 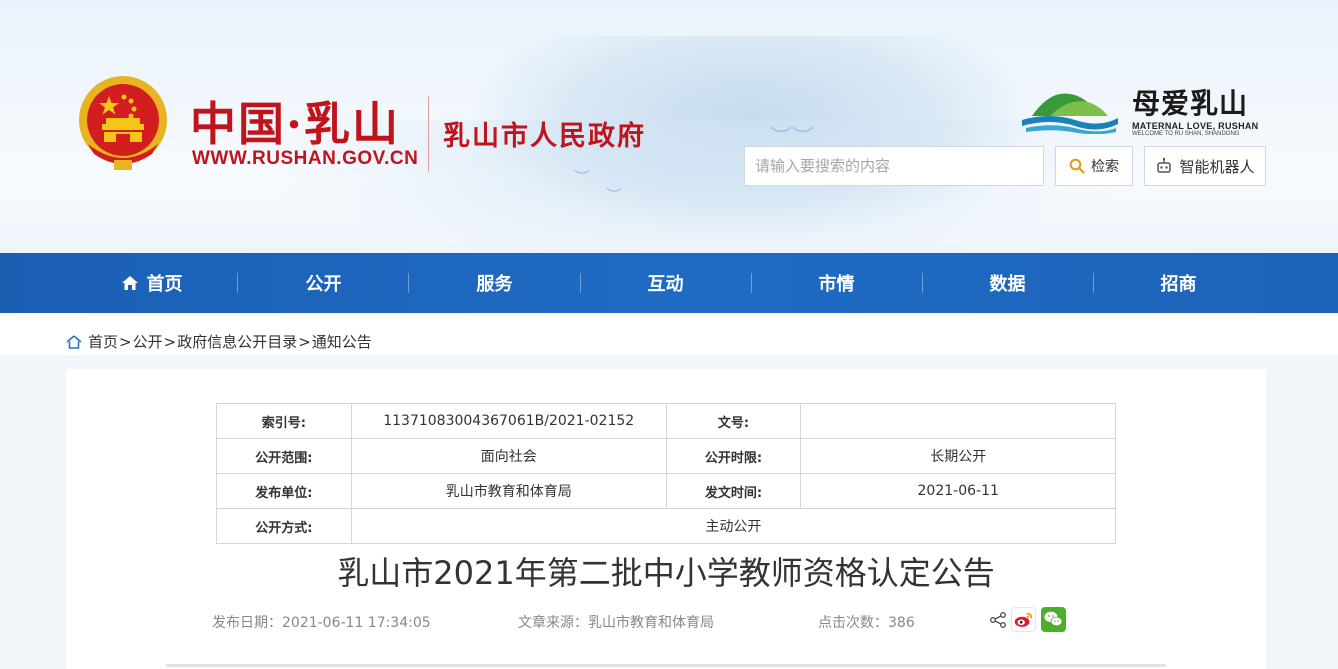 I want to click on nav-item-service: 服务, so click(x=494, y=283).